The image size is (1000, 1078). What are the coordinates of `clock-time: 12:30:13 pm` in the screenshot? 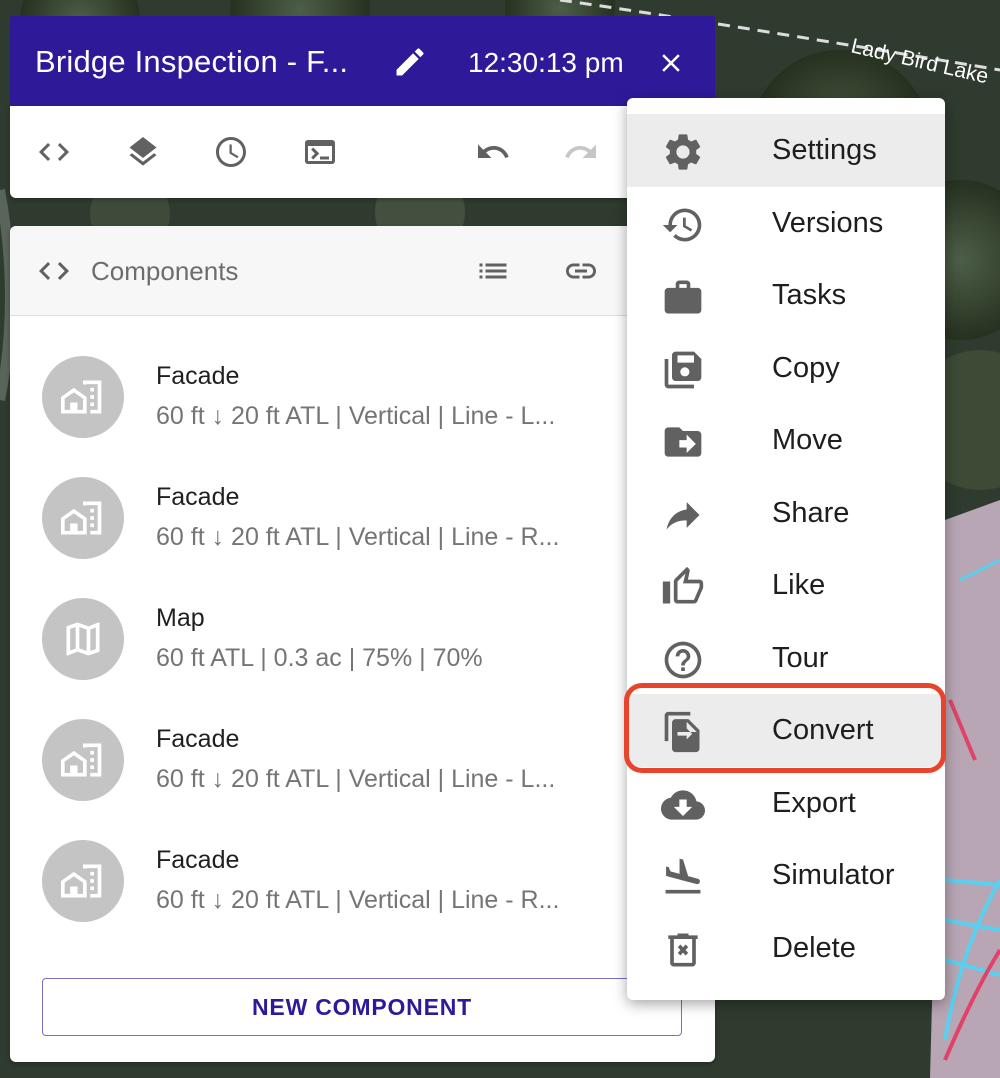 It's located at (546, 62).